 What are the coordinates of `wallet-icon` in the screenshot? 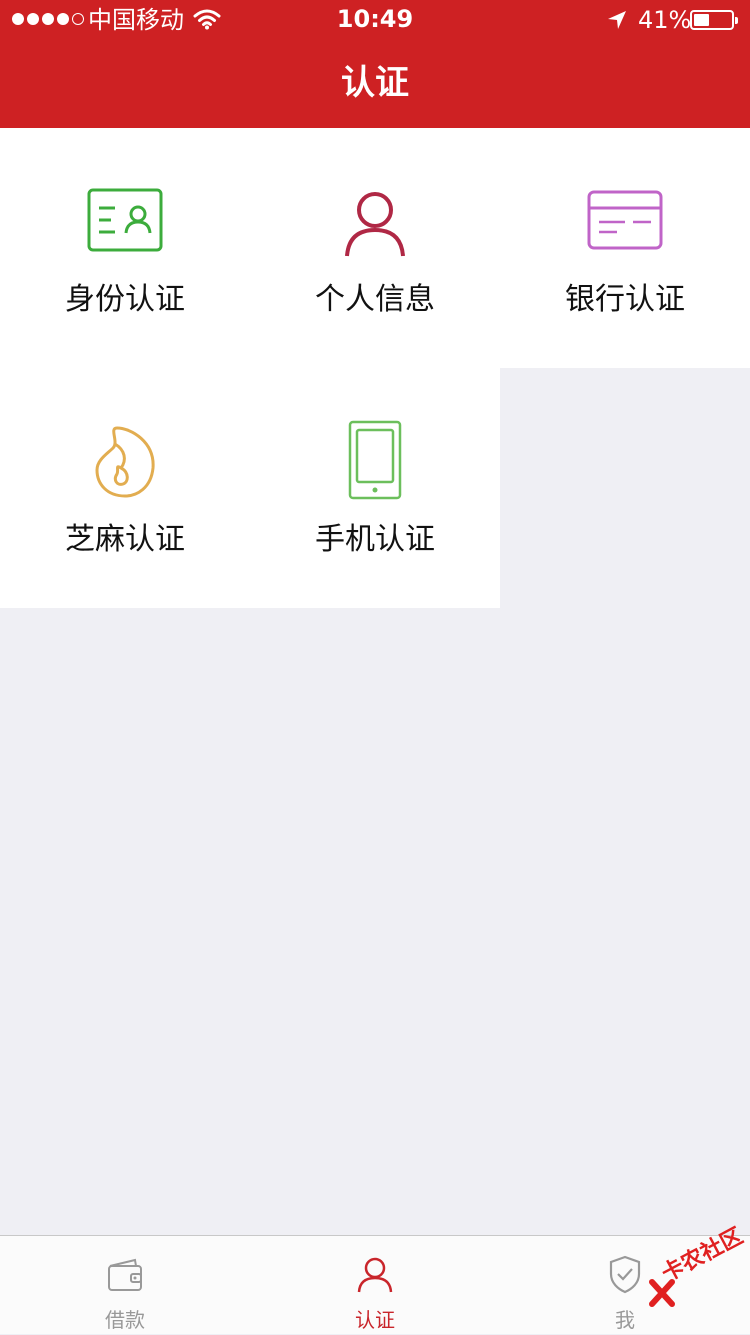 It's located at (125, 1274).